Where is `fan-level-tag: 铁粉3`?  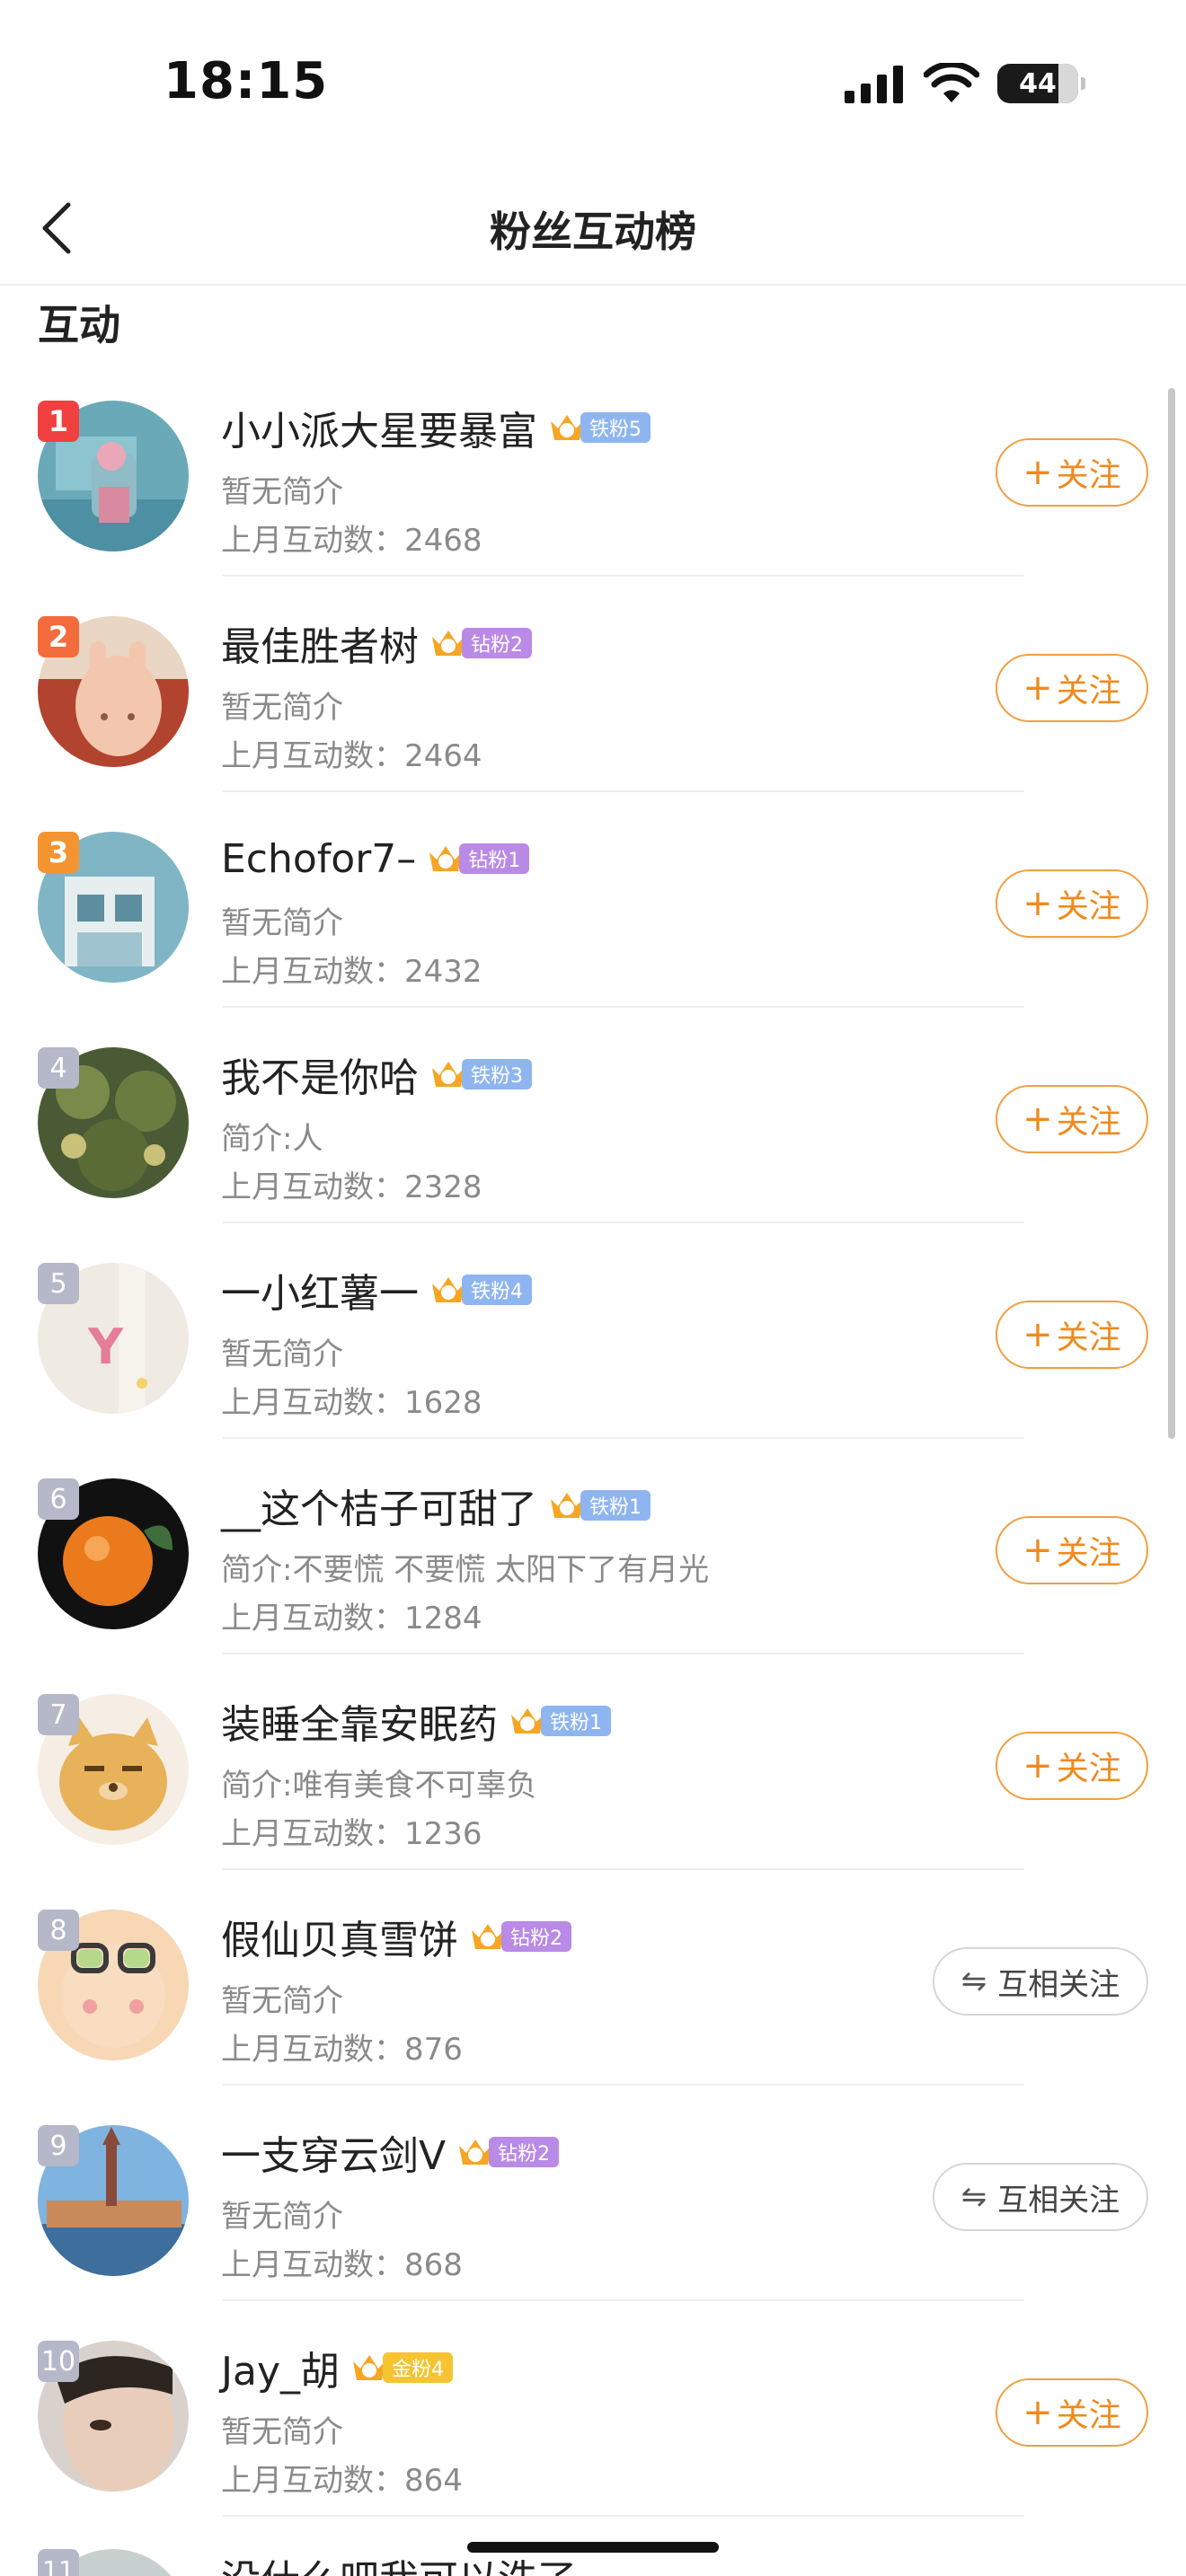
fan-level-tag: 铁粉3 is located at coordinates (497, 1074).